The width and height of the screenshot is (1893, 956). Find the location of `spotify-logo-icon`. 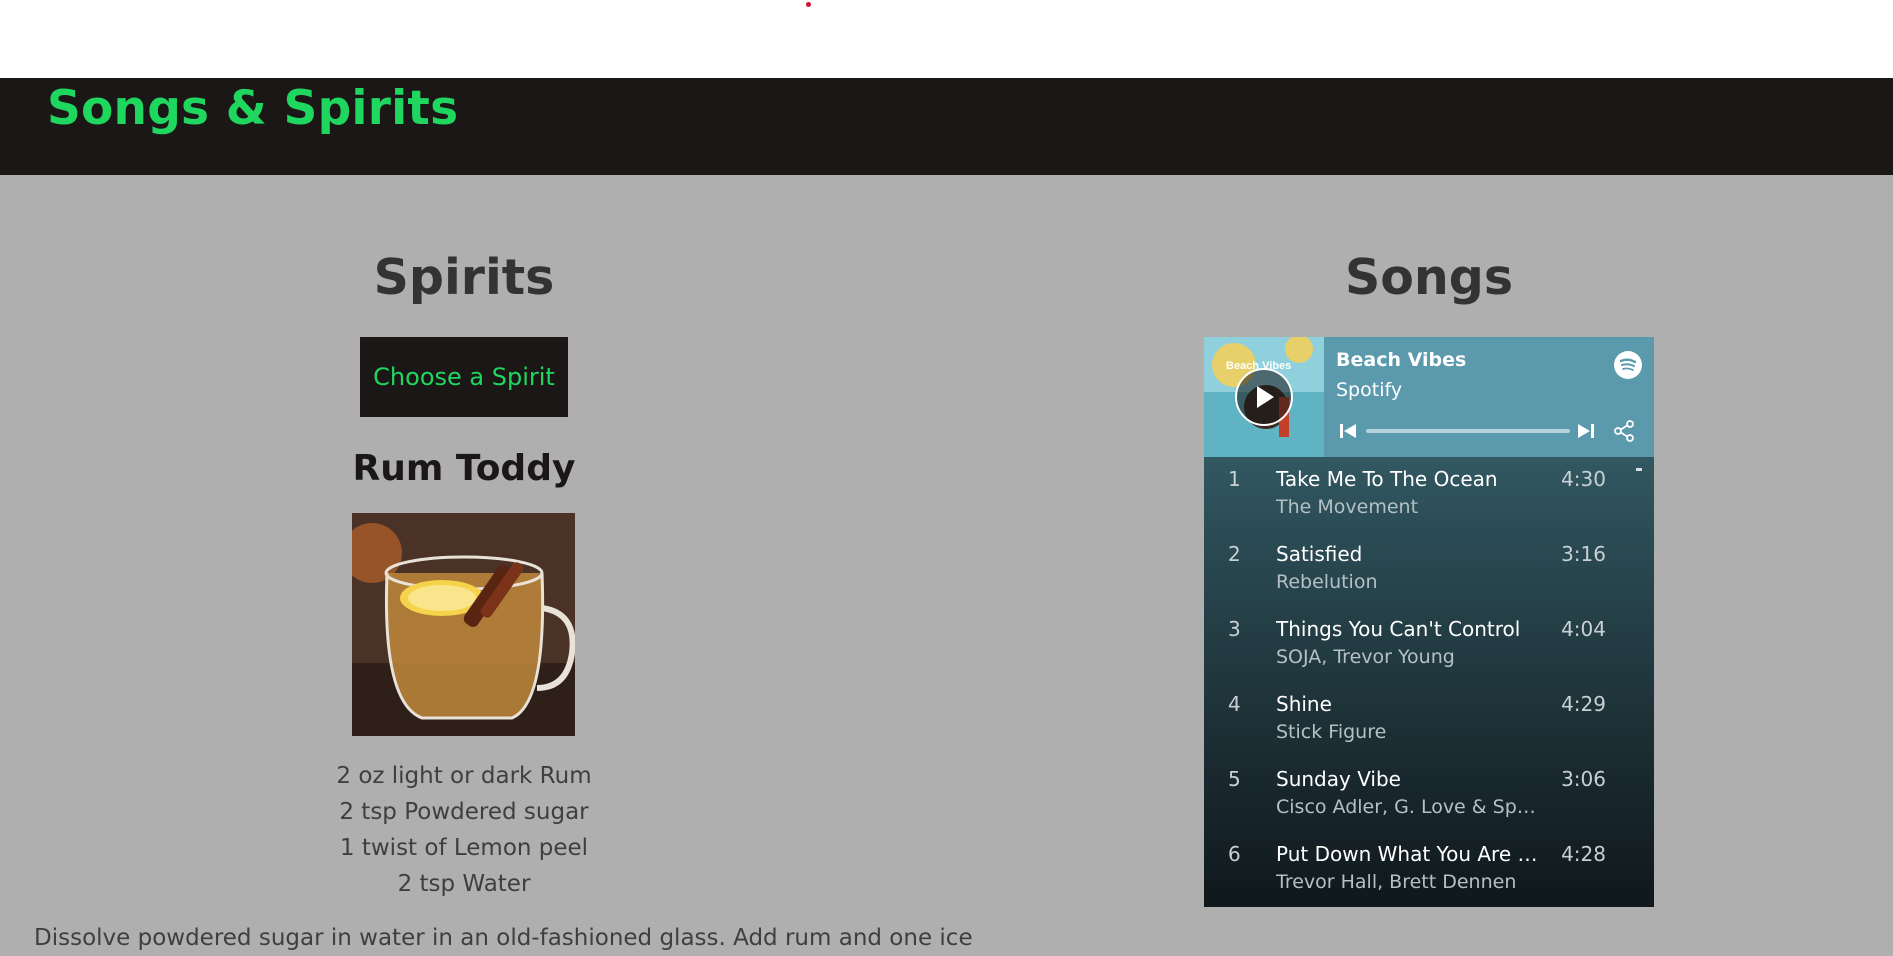

spotify-logo-icon is located at coordinates (1628, 365).